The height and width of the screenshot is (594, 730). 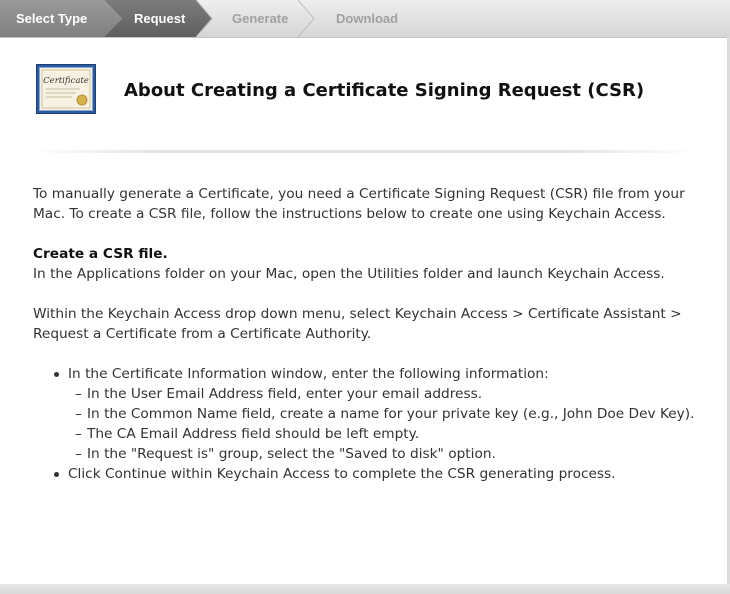 What do you see at coordinates (365, 589) in the screenshot?
I see `window-bottom-edge` at bounding box center [365, 589].